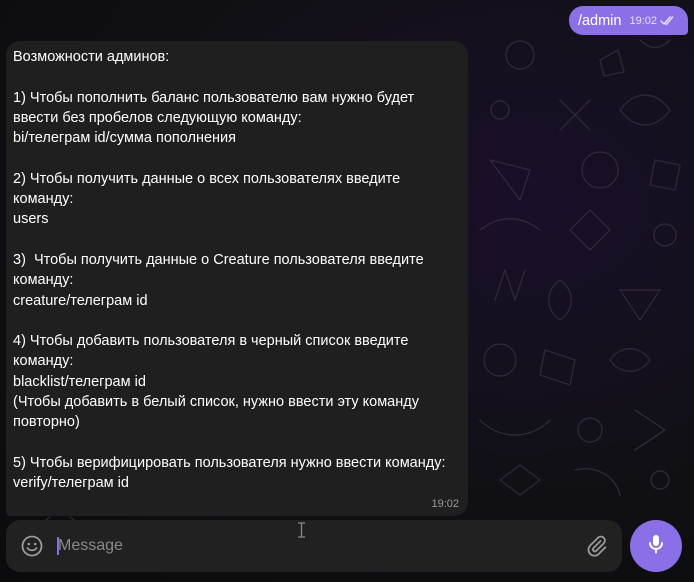  I want to click on incoming-message-time: 19:02, so click(445, 504).